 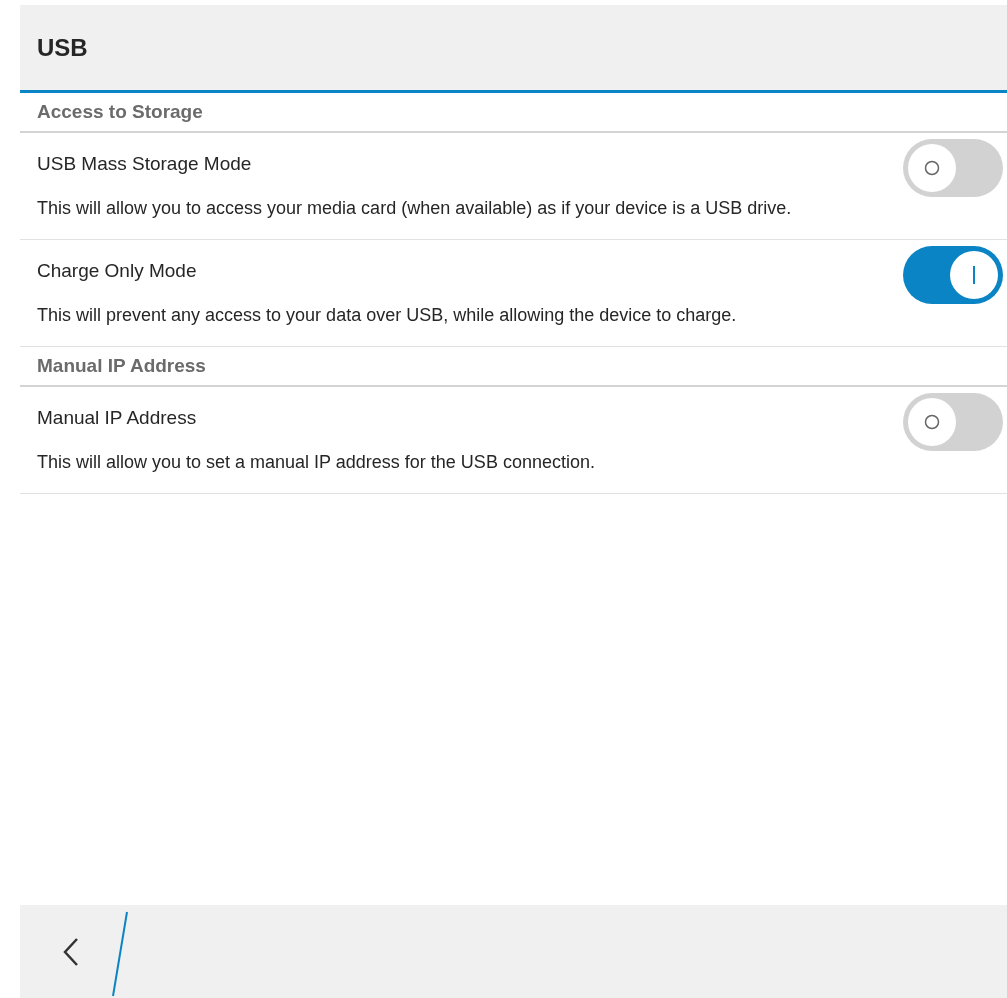 What do you see at coordinates (121, 365) in the screenshot?
I see `section-header: Manual IP Address` at bounding box center [121, 365].